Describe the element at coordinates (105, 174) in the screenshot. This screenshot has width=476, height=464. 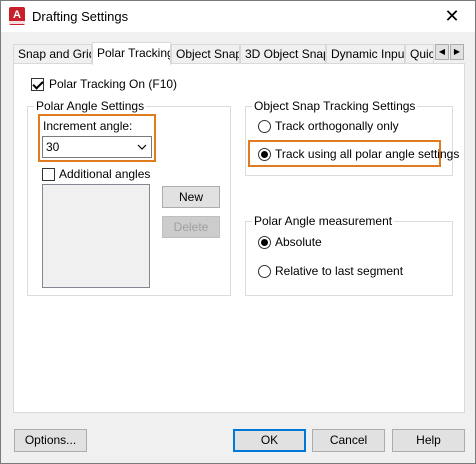
I see `additional-angles-label: Additional angles` at that location.